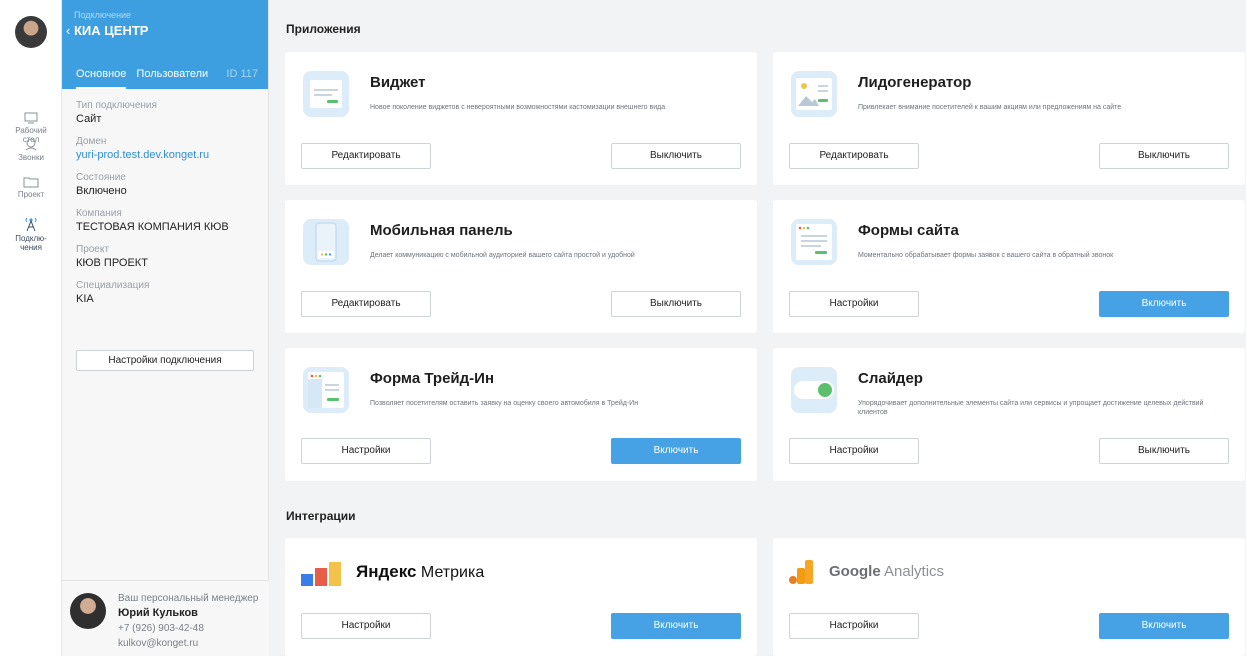 Image resolution: width=1246 pixels, height=656 pixels. Describe the element at coordinates (165, 292) in the screenshot. I see `field-specialization: Специализация KIA` at that location.